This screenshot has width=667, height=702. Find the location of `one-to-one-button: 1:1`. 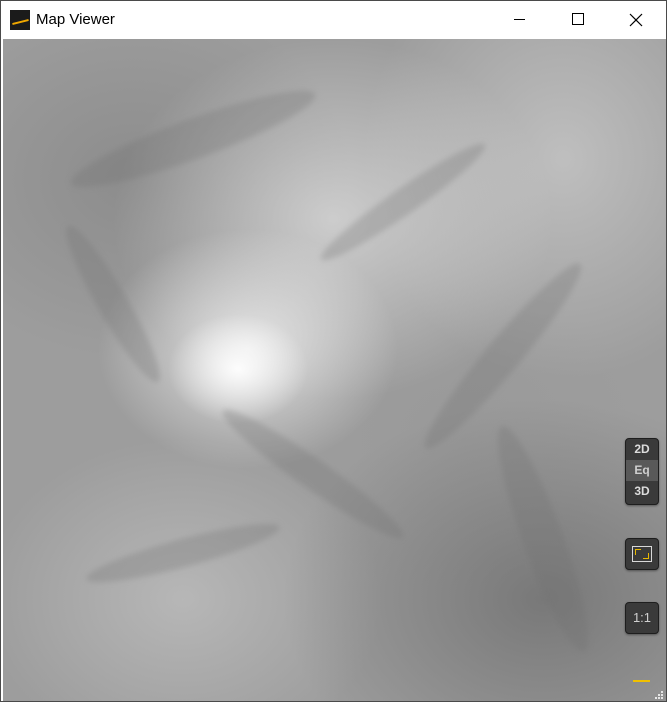

one-to-one-button: 1:1 is located at coordinates (642, 618).